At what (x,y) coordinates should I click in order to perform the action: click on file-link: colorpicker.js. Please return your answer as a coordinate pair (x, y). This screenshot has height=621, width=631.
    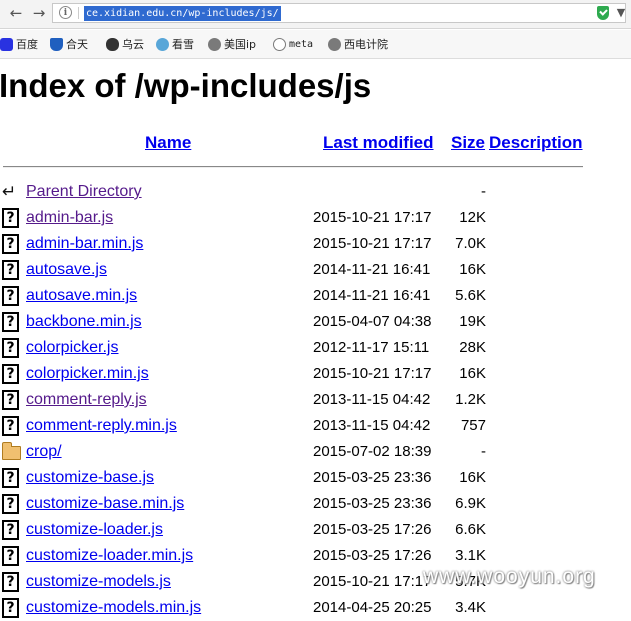
    Looking at the image, I should click on (72, 348).